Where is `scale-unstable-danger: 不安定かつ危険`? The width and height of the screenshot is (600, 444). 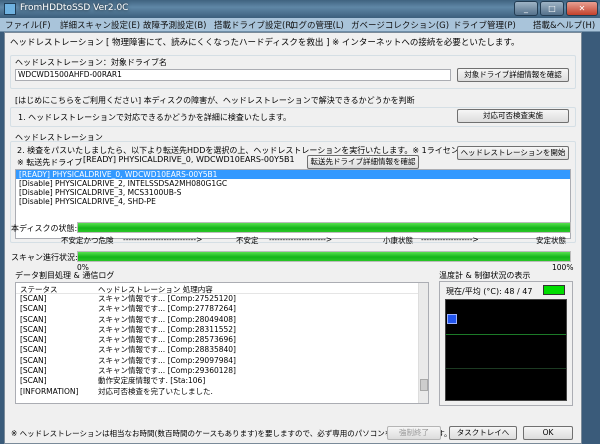 scale-unstable-danger: 不安定かつ危険 is located at coordinates (87, 240).